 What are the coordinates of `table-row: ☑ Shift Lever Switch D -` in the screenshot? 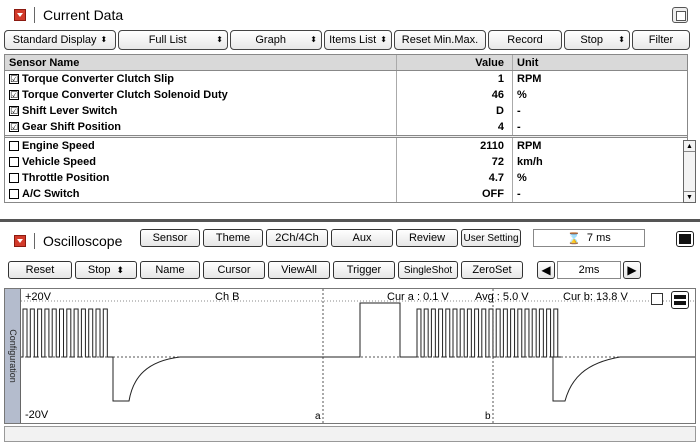 It's located at (346, 111).